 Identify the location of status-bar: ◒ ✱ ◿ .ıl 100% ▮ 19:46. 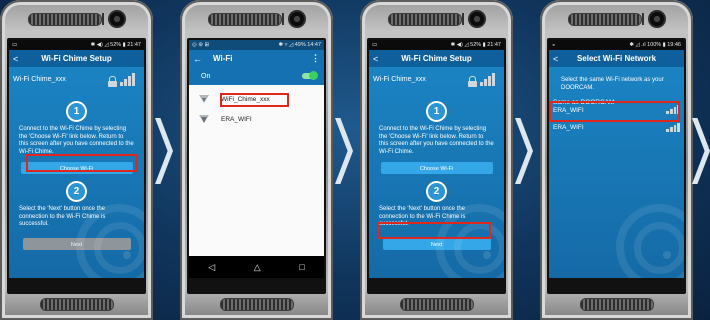
(616, 45).